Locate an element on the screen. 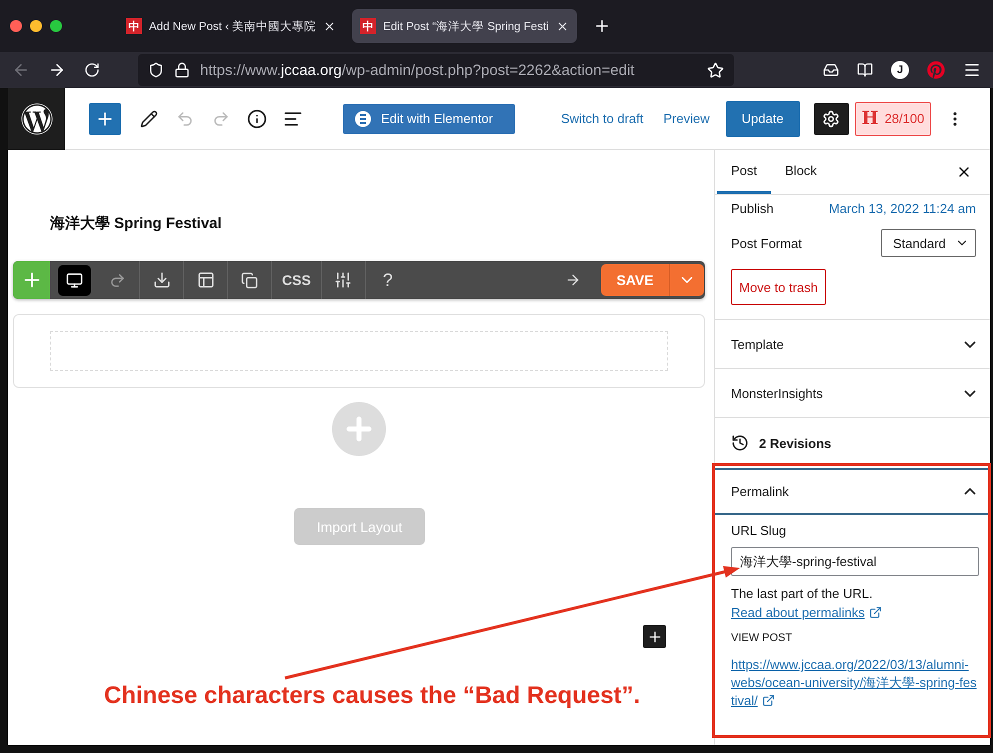  lock-icon is located at coordinates (182, 70).